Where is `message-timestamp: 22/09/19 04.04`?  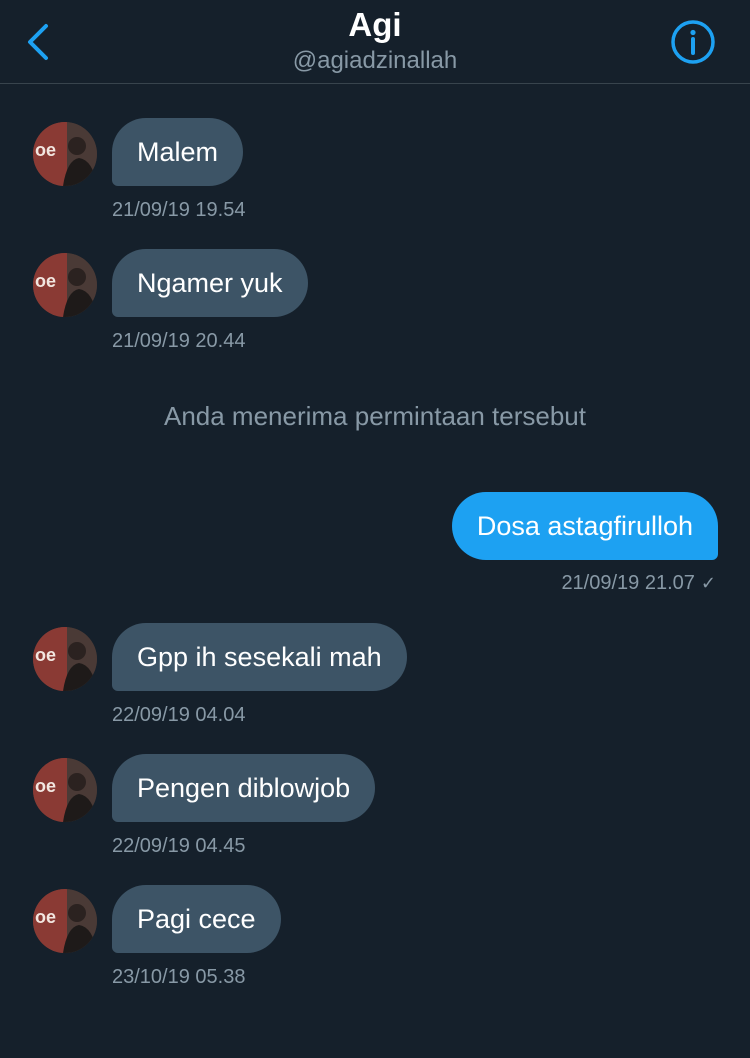 message-timestamp: 22/09/19 04.04 is located at coordinates (179, 715).